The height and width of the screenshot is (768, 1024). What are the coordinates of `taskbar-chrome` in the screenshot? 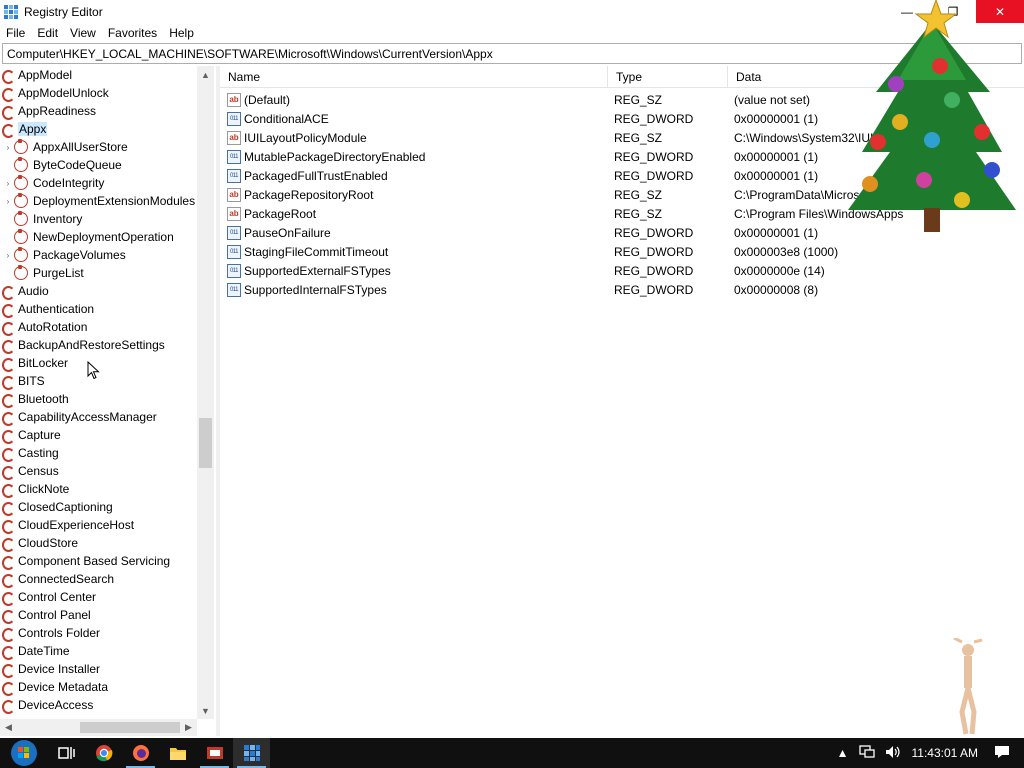 It's located at (103, 753).